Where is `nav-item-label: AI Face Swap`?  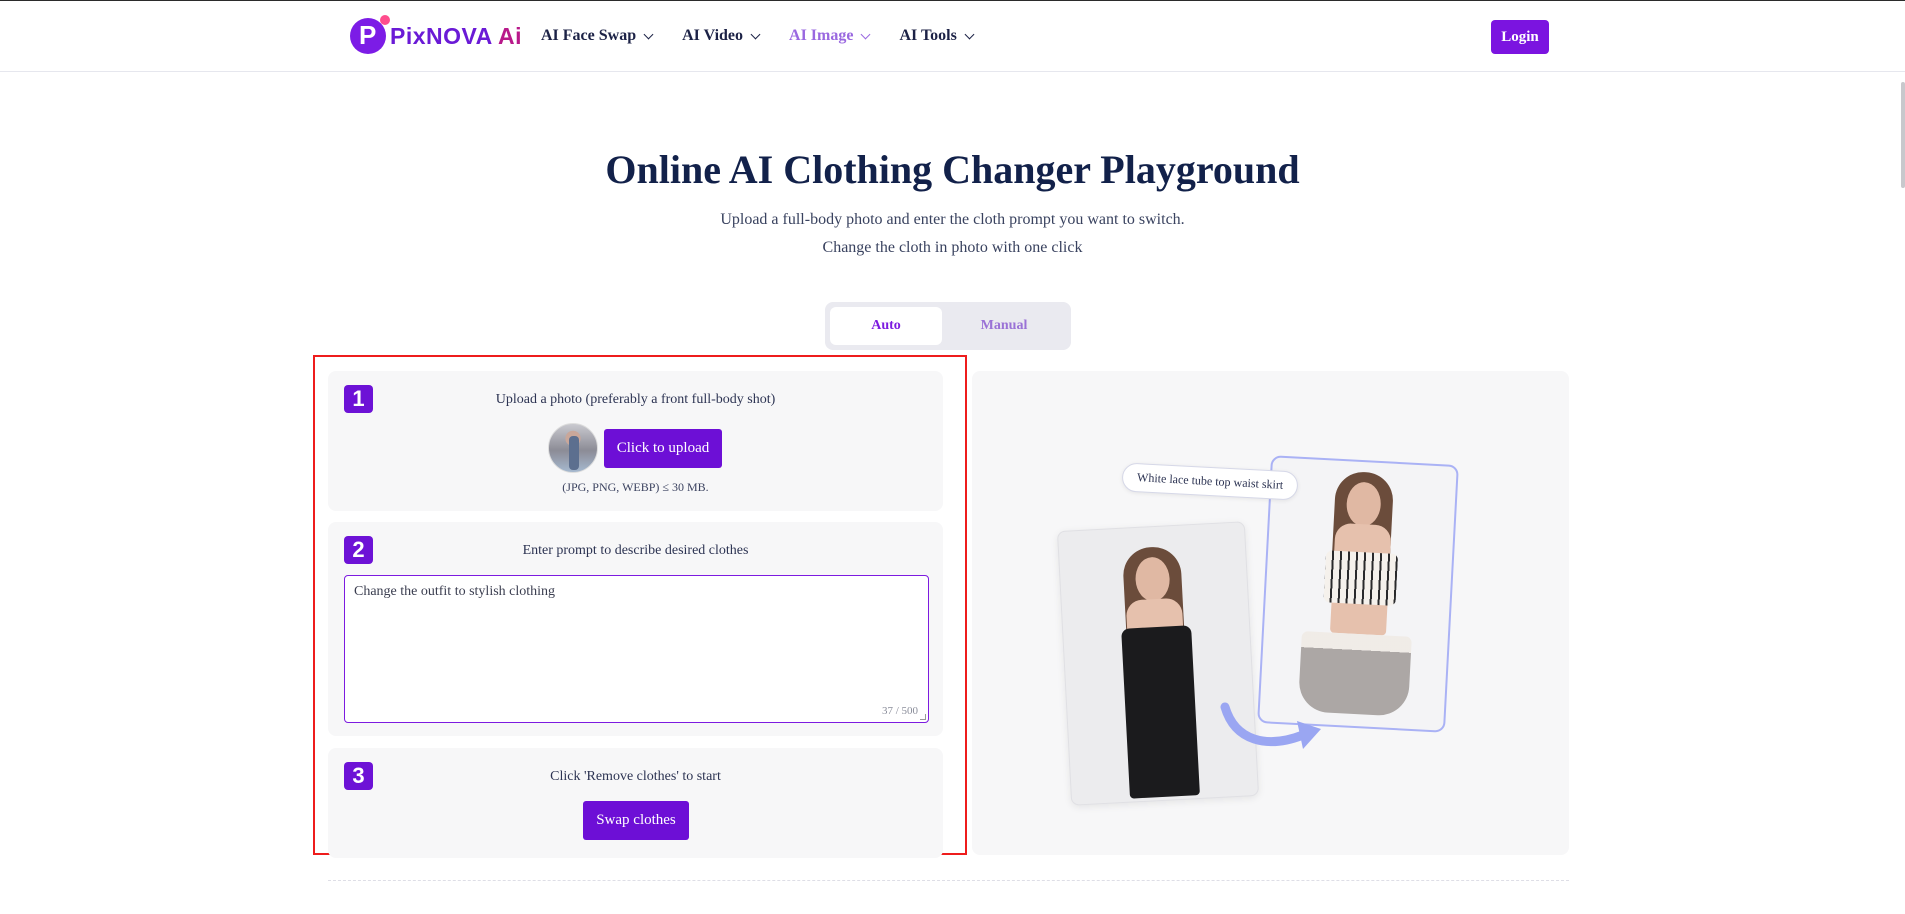
nav-item-label: AI Face Swap is located at coordinates (589, 35).